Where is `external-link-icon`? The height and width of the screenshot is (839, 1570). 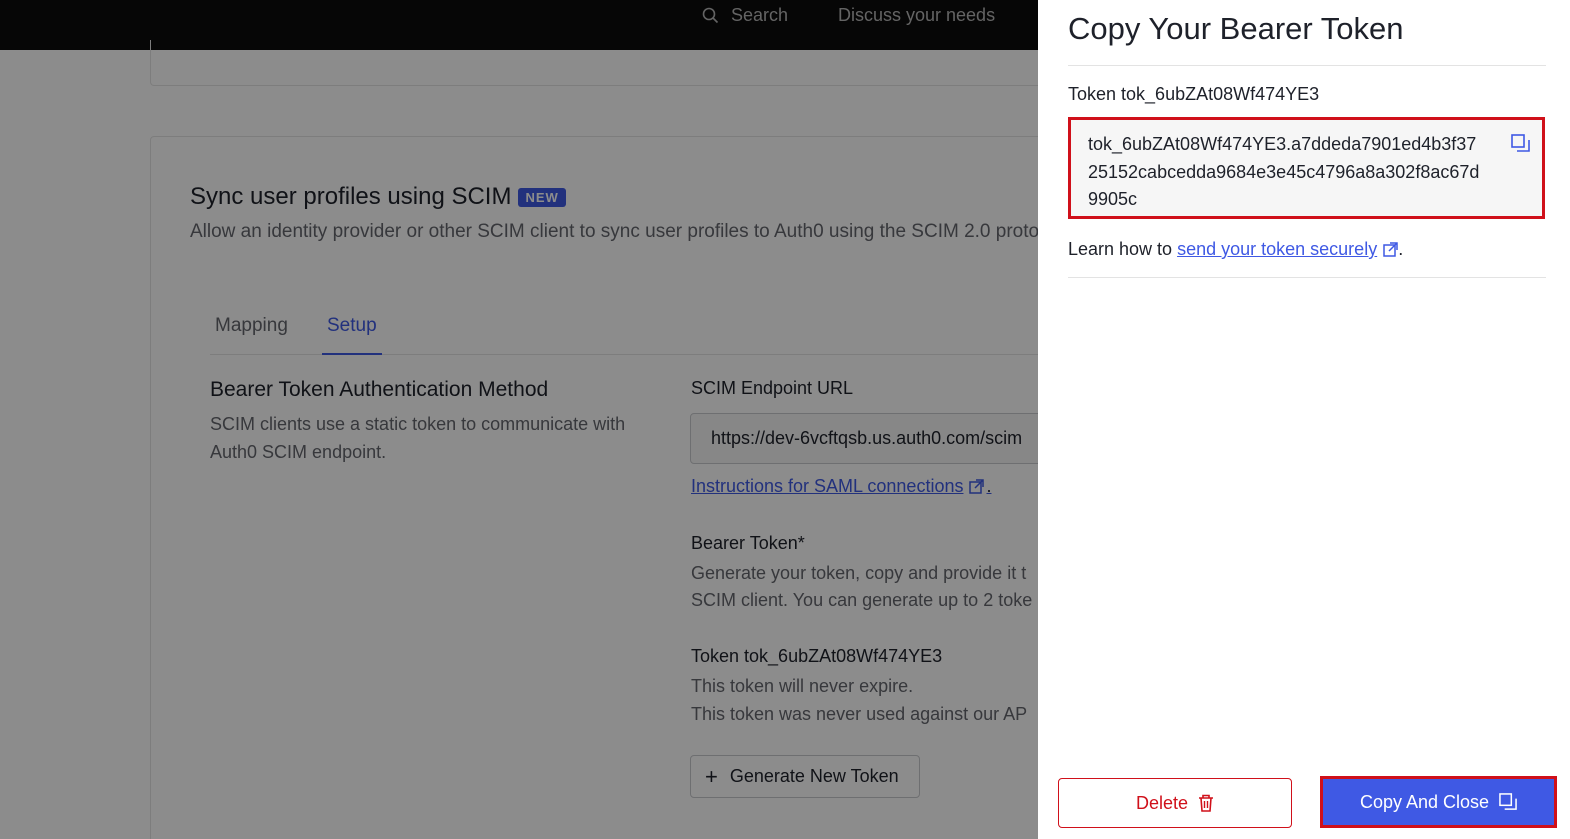
external-link-icon is located at coordinates (1390, 249).